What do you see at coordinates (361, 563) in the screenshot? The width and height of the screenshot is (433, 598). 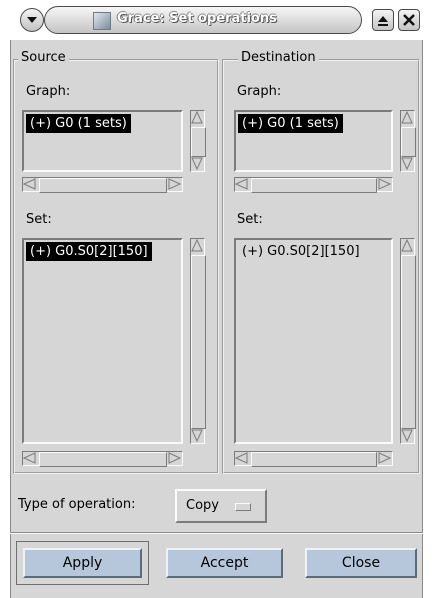 I see `close-button: Close` at bounding box center [361, 563].